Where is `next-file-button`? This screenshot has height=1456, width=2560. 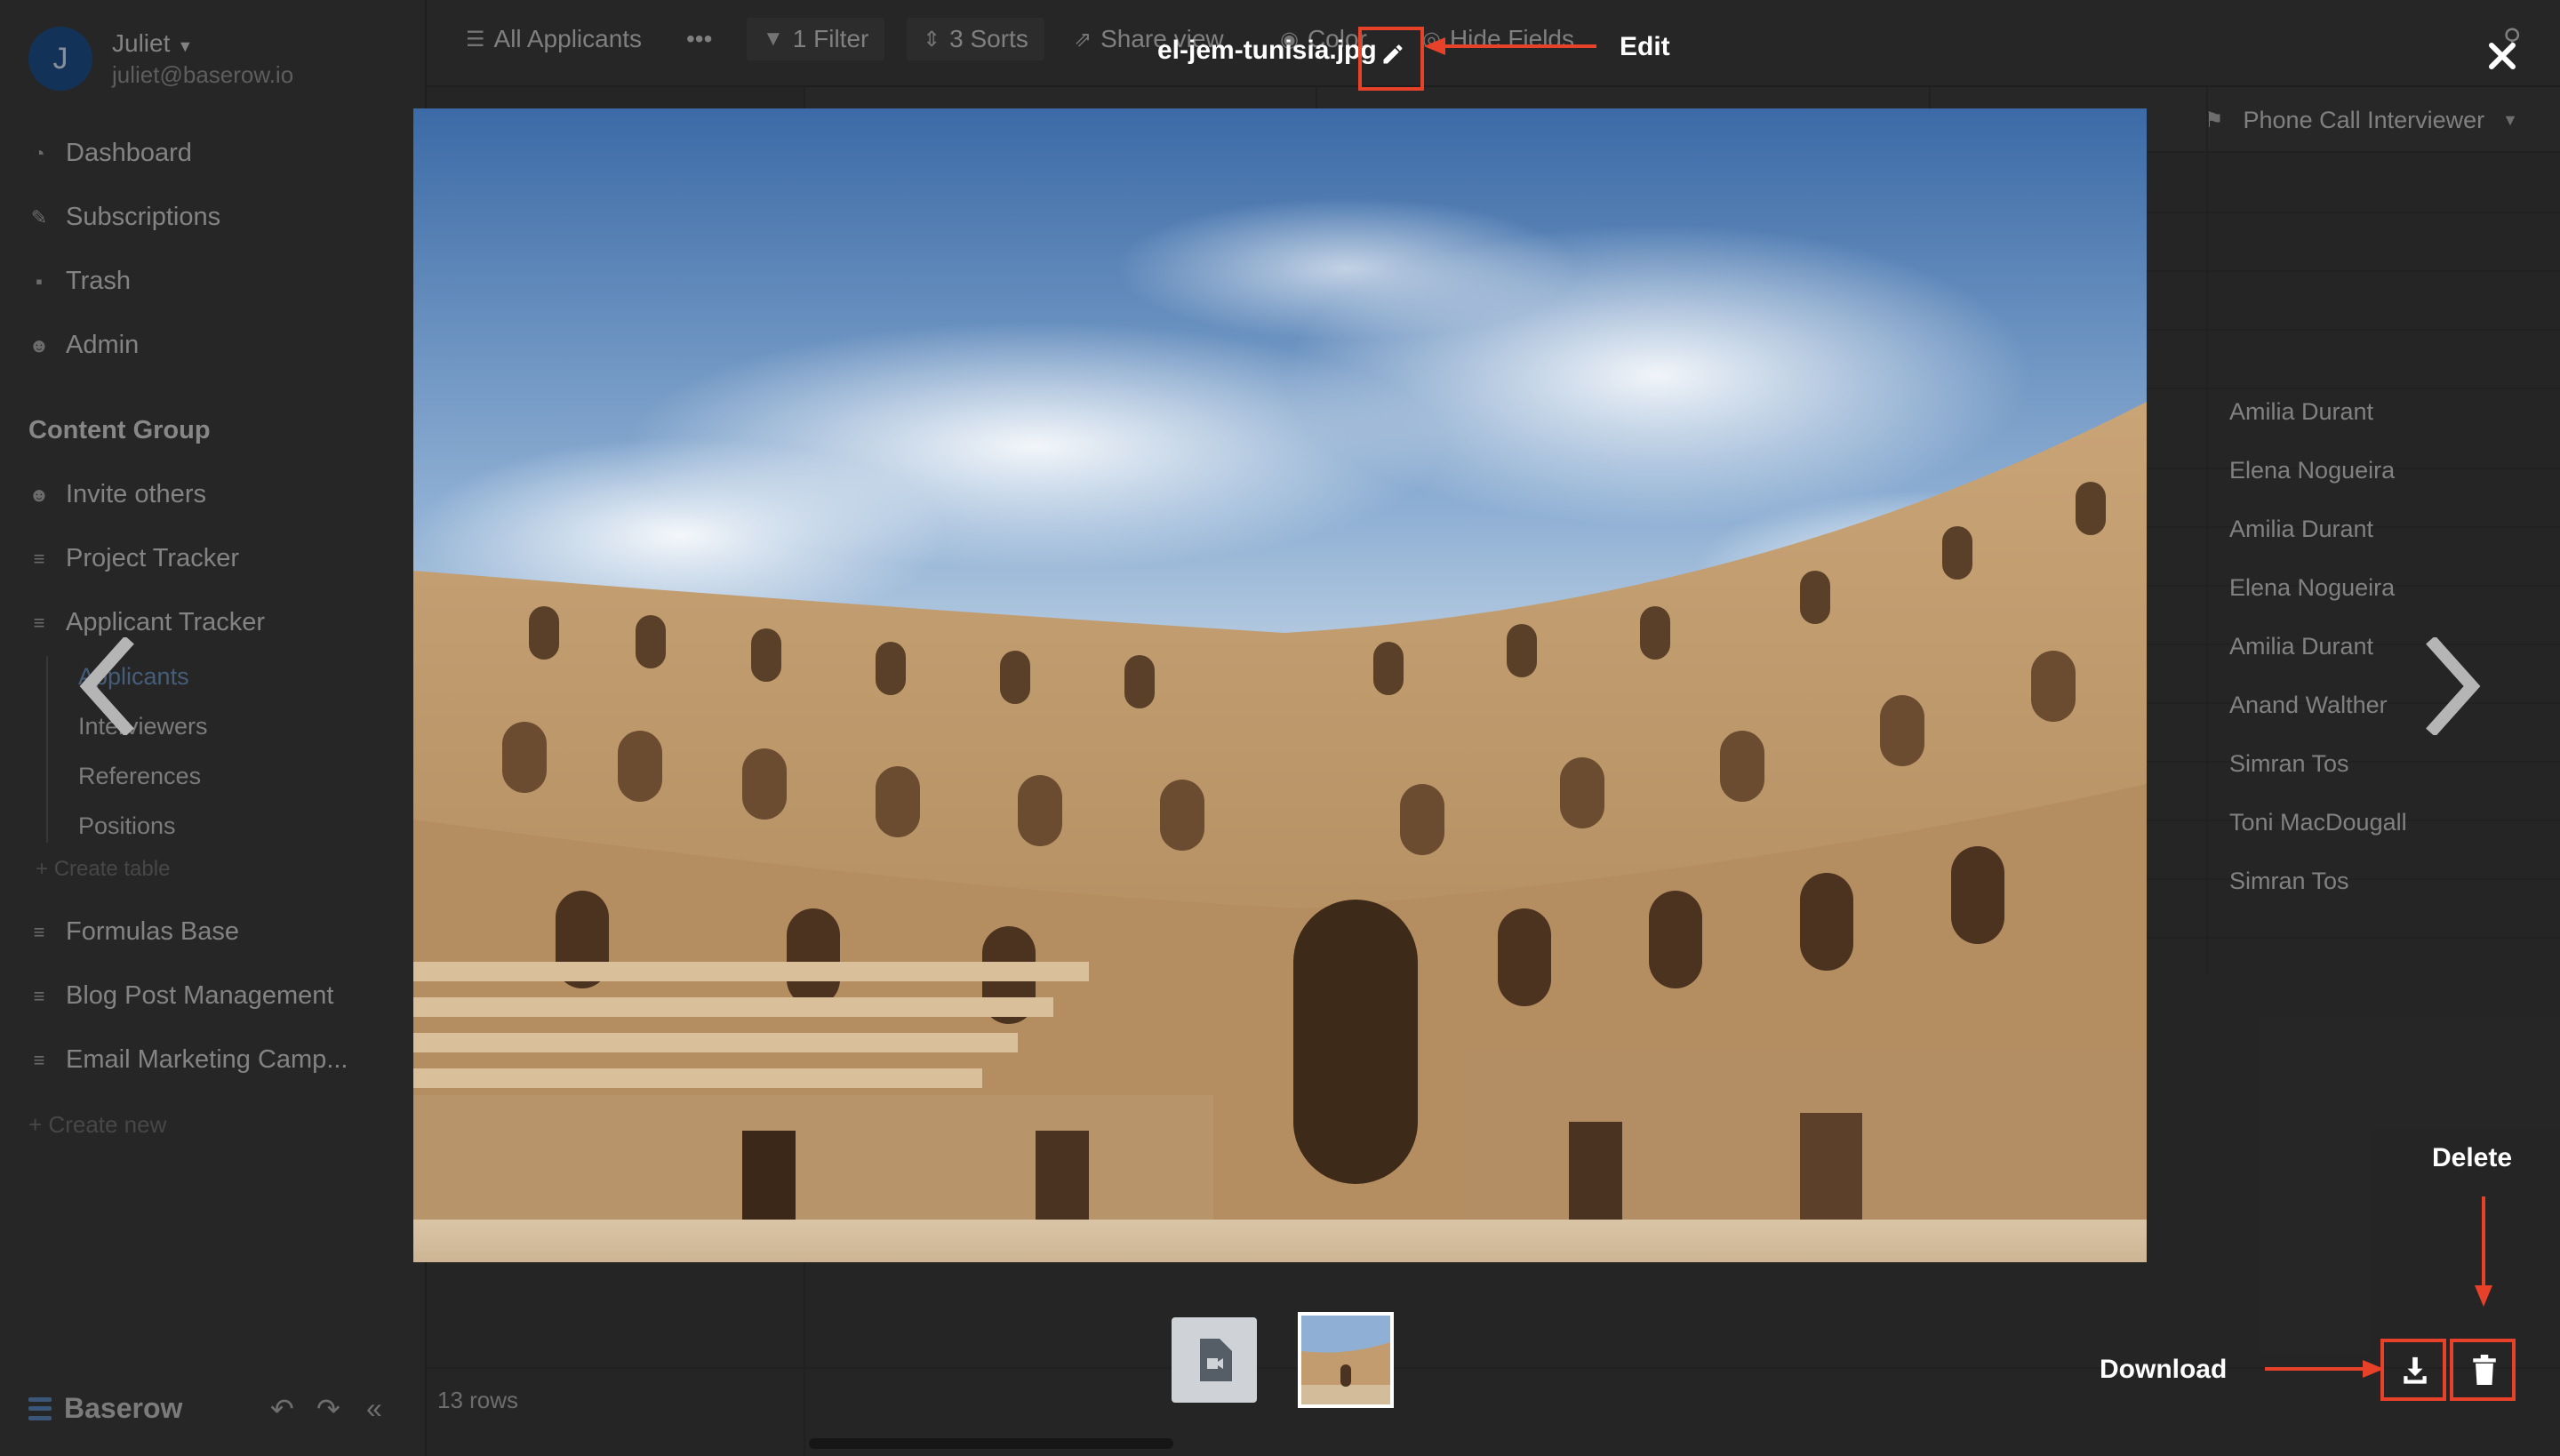 next-file-button is located at coordinates (2453, 686).